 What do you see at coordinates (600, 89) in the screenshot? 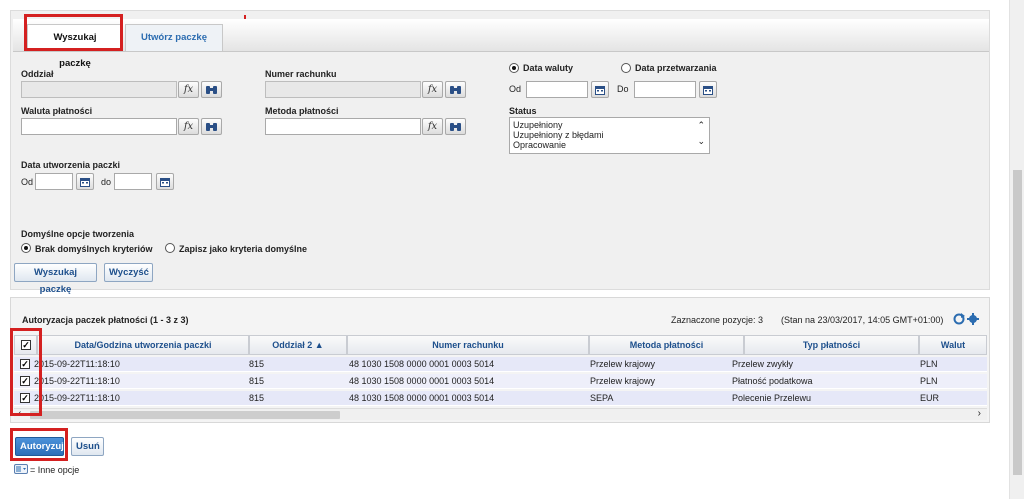
I see `date-from-calendar-button` at bounding box center [600, 89].